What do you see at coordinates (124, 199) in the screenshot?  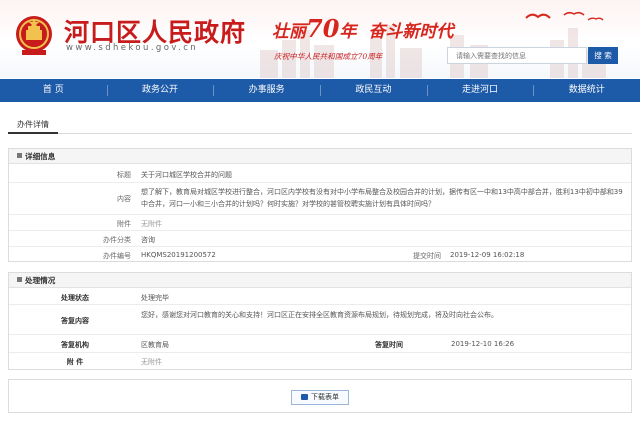 I see `content-label: 内容` at bounding box center [124, 199].